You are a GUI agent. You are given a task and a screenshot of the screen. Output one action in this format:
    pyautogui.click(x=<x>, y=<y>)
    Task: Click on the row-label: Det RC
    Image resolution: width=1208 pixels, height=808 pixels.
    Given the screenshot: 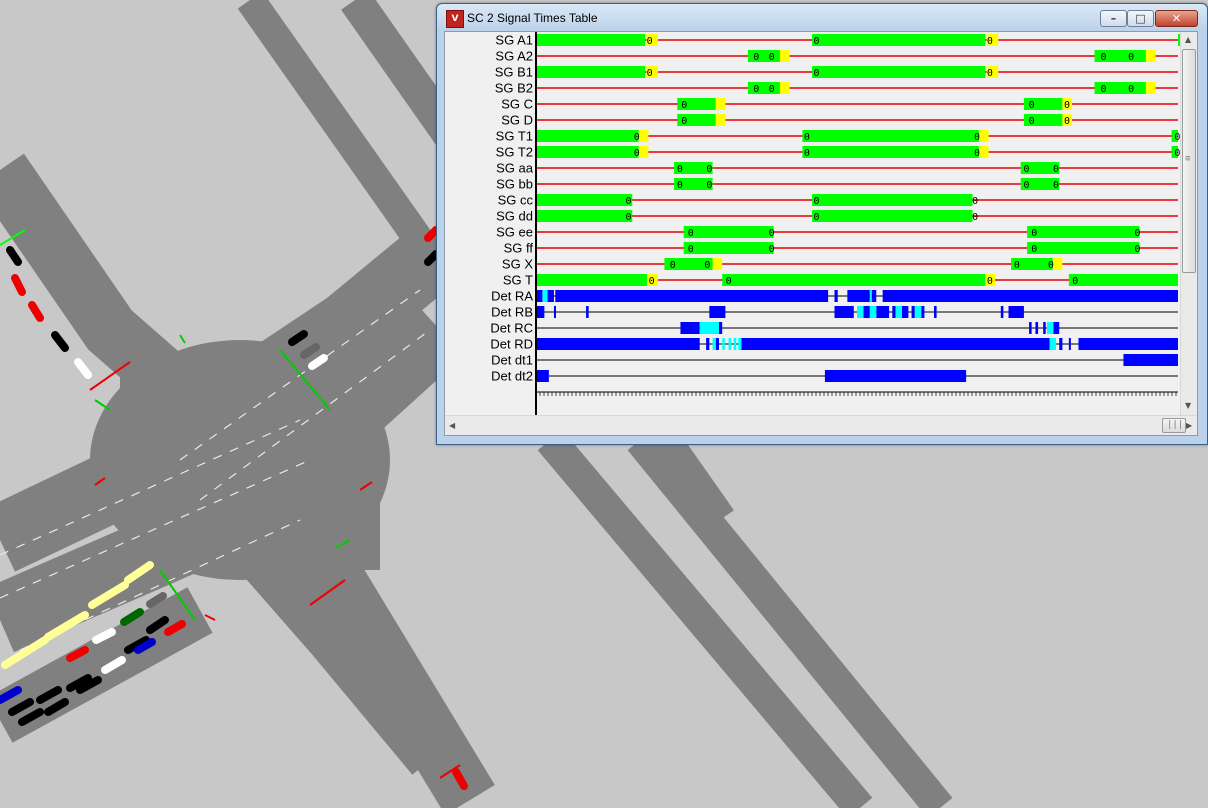 What is the action you would take?
    pyautogui.click(x=511, y=328)
    